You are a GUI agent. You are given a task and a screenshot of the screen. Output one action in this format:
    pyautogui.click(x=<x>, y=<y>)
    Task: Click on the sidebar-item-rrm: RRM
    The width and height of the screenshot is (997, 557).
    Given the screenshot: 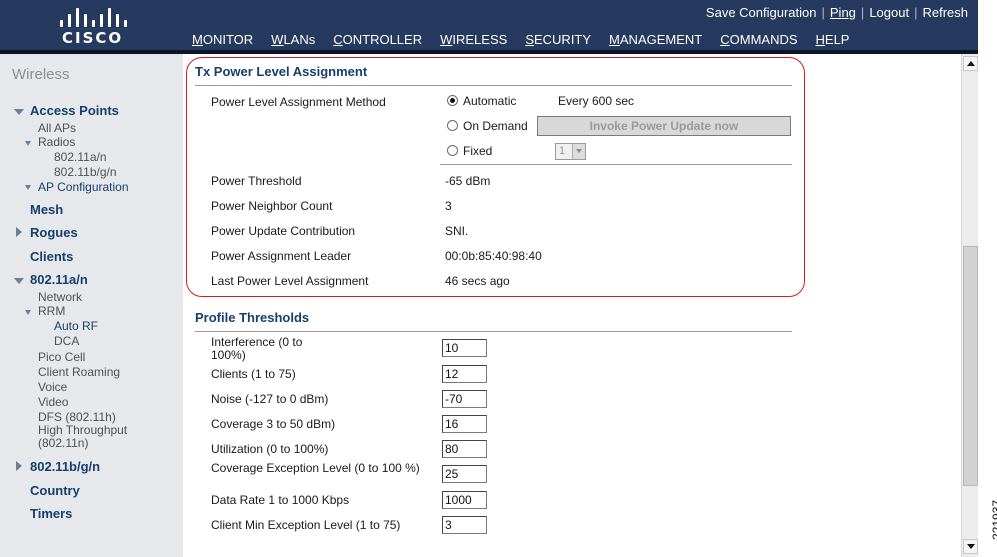 What is the action you would take?
    pyautogui.click(x=51, y=311)
    